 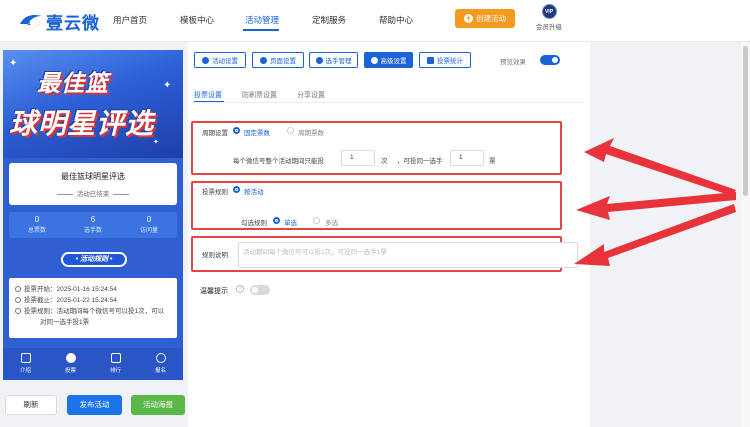 I want to click on nav-user-home: 用户首页, so click(x=130, y=20).